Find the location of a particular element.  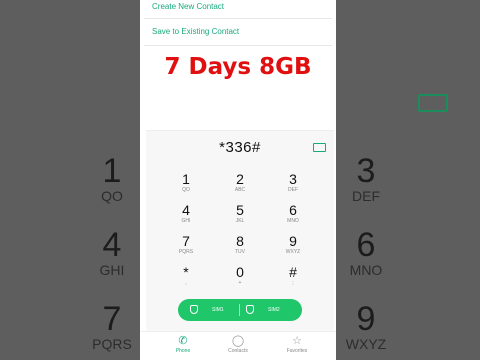

key-letters: , is located at coordinates (186, 283).